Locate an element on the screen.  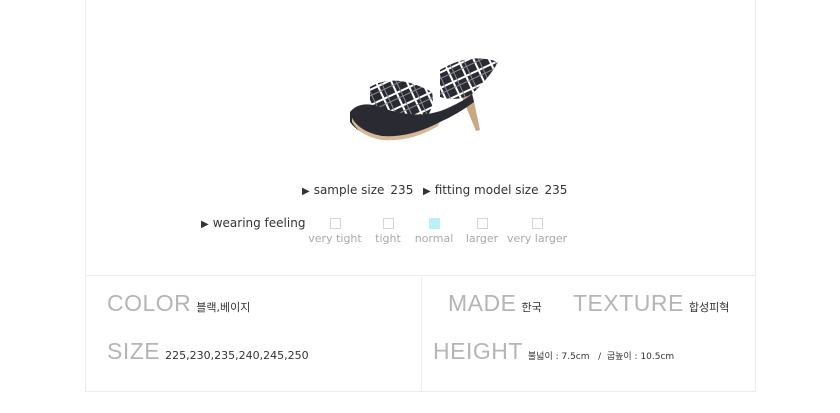
feeling-option-label: very tight is located at coordinates (335, 238).